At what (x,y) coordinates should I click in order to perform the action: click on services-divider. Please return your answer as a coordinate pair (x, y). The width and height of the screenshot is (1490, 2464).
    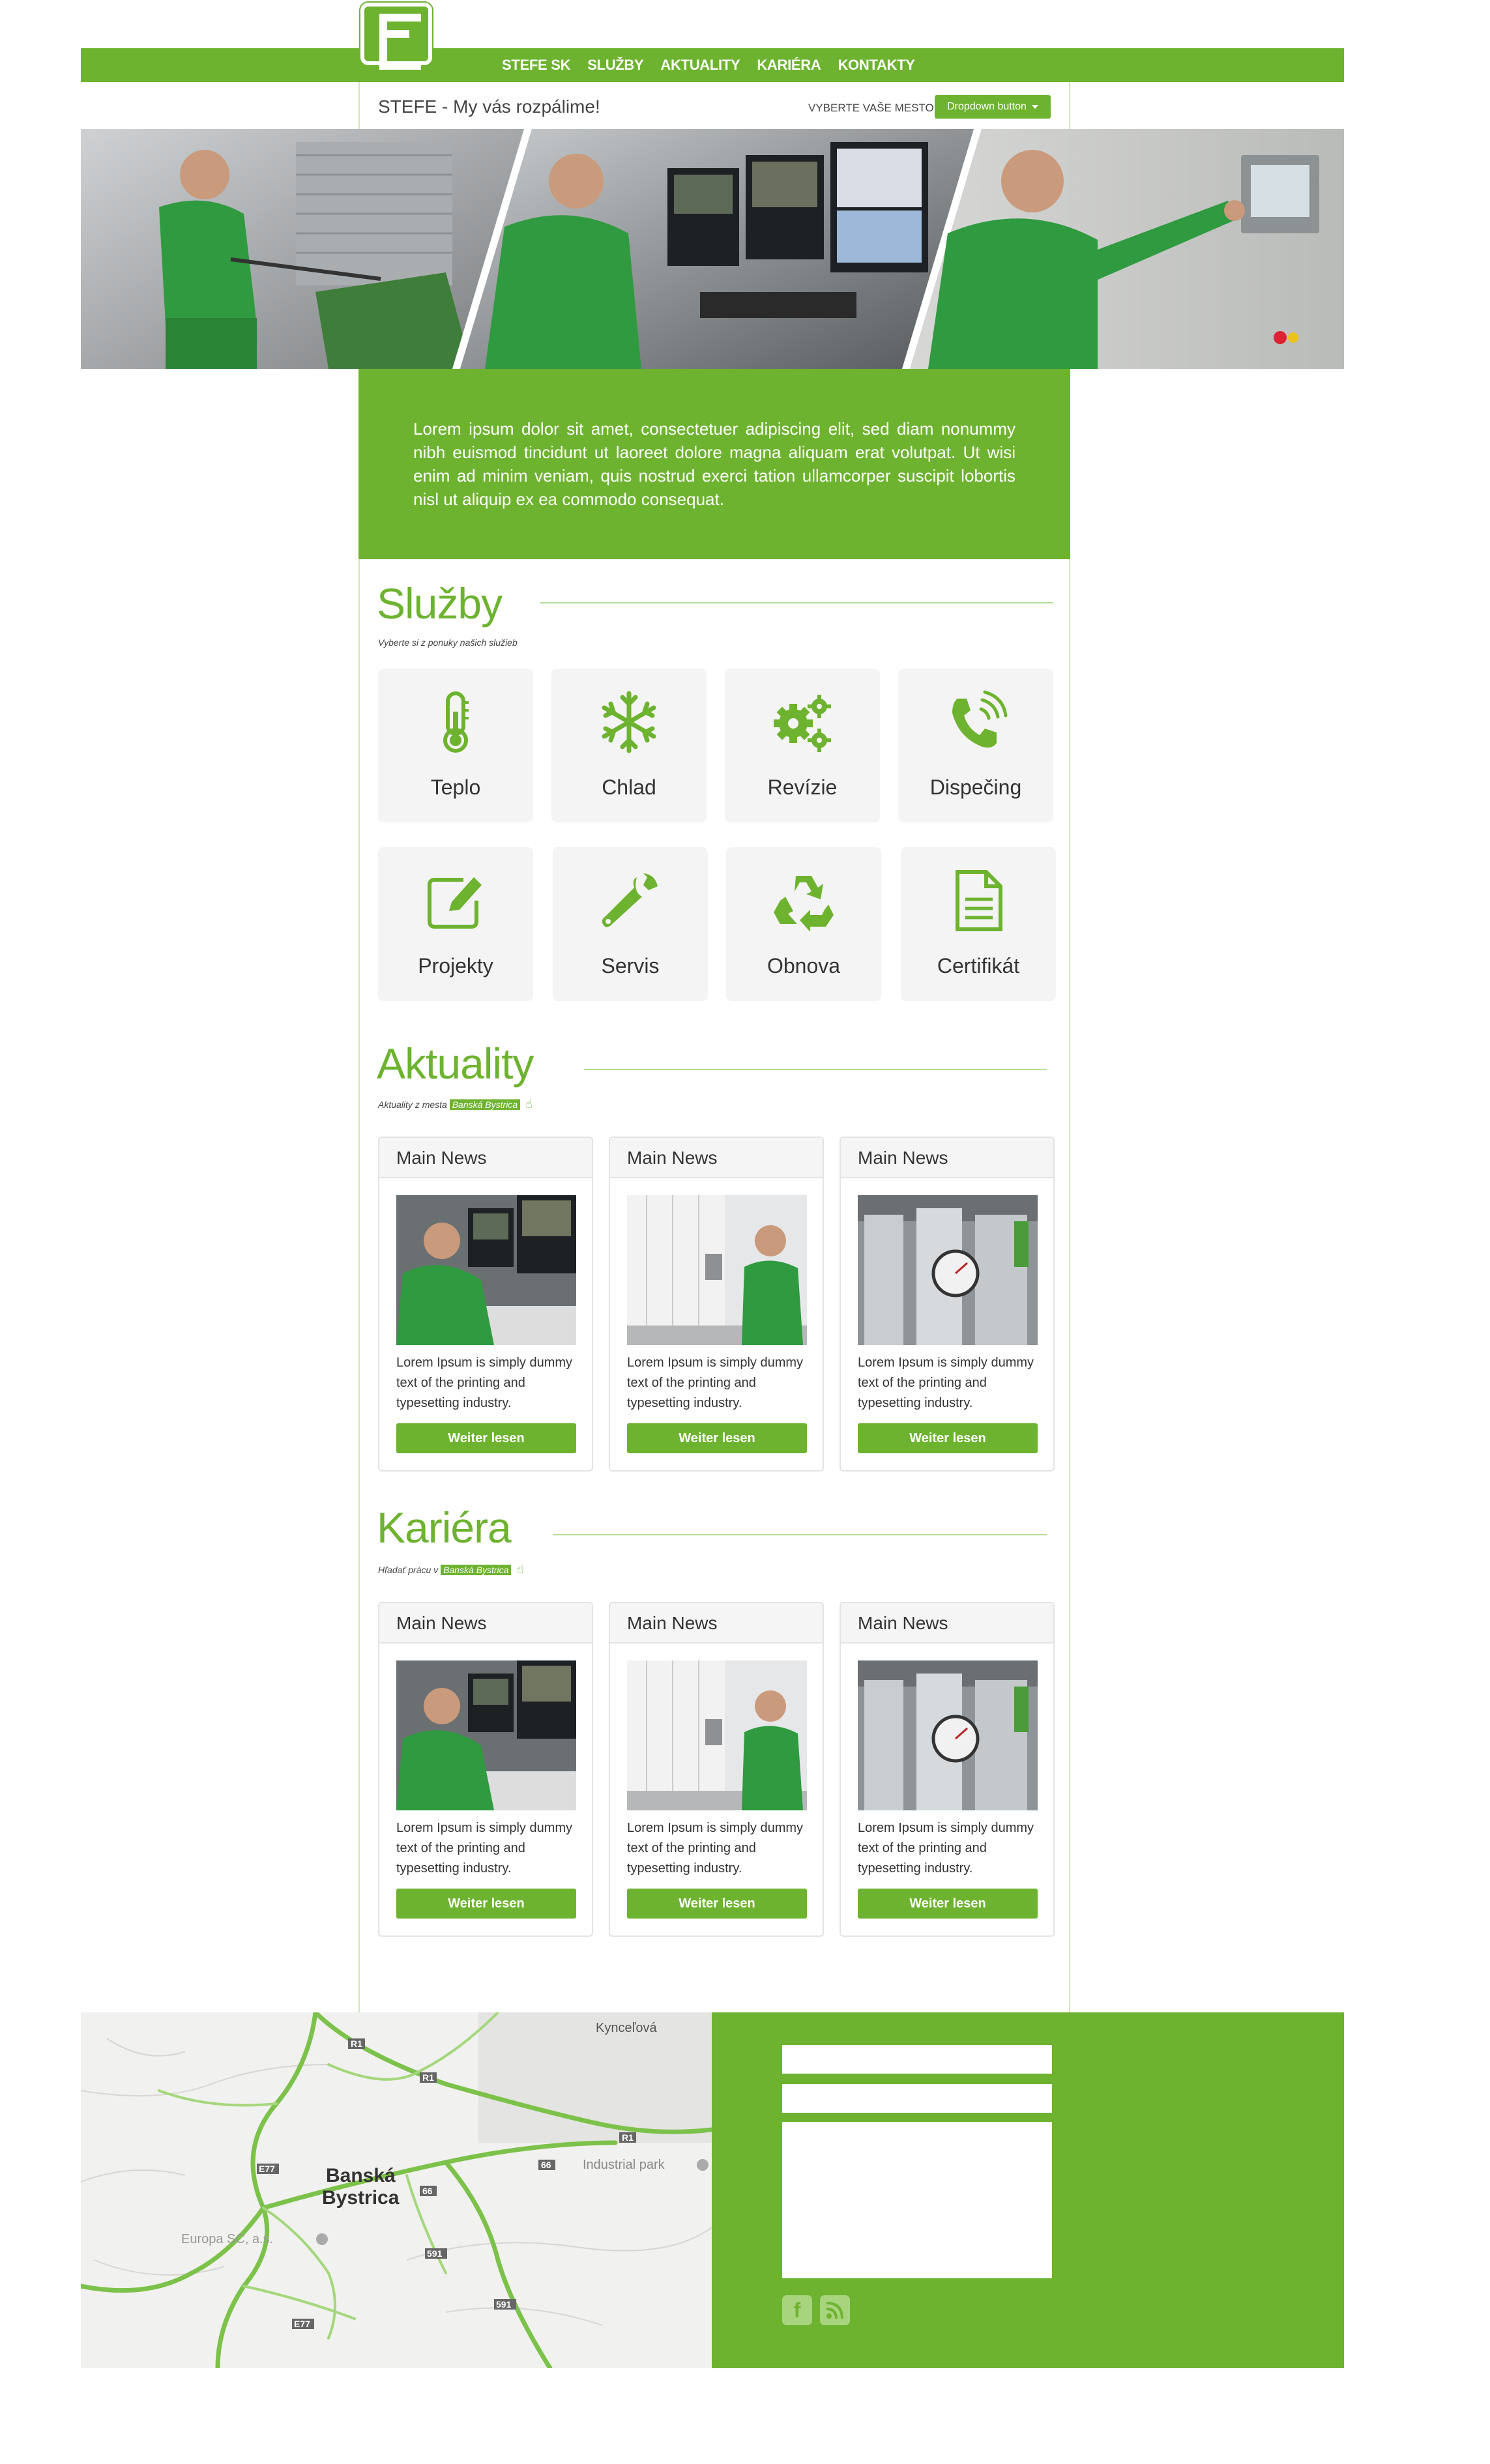
    Looking at the image, I should click on (796, 602).